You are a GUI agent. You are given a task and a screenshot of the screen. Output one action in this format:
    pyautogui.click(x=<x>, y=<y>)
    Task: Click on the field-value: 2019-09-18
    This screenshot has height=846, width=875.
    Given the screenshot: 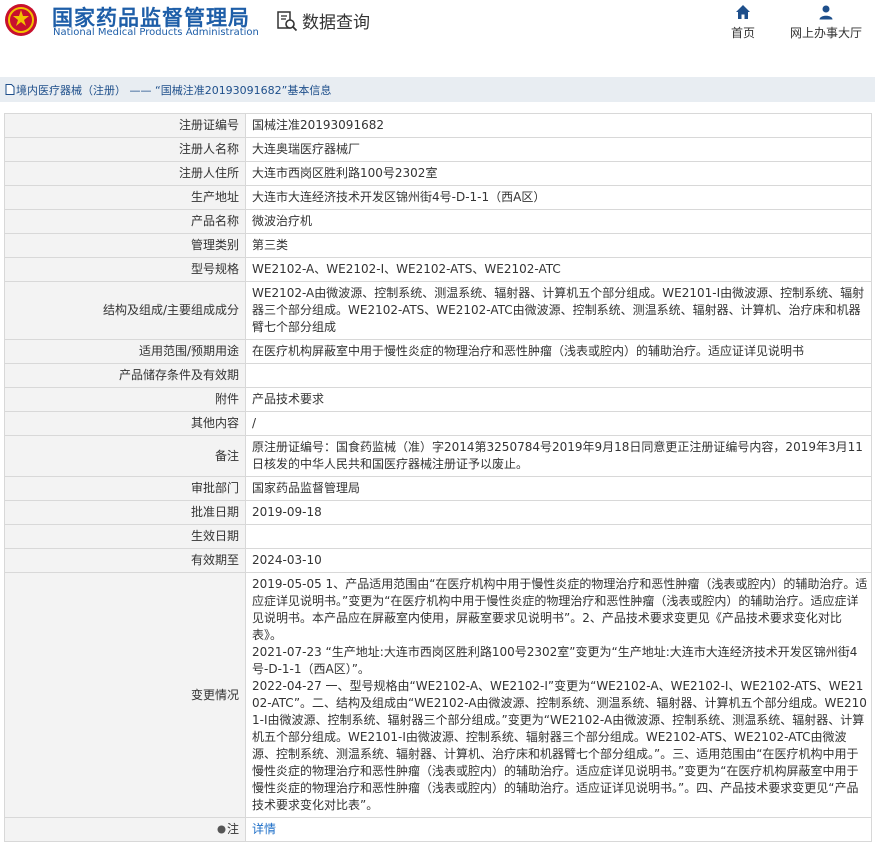 What is the action you would take?
    pyautogui.click(x=558, y=512)
    